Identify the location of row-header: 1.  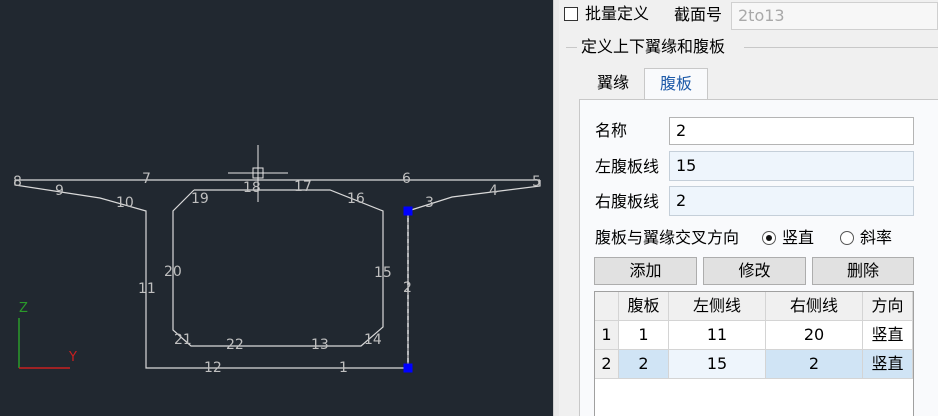
(607, 335).